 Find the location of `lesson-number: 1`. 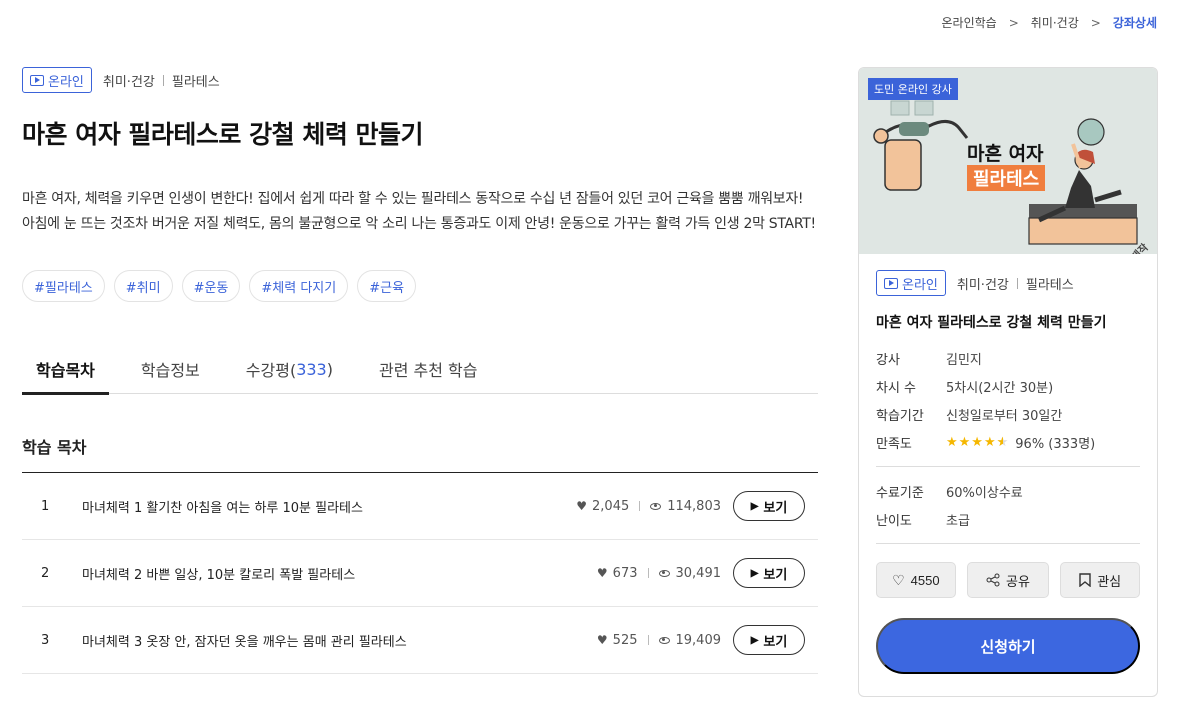

lesson-number: 1 is located at coordinates (45, 506).